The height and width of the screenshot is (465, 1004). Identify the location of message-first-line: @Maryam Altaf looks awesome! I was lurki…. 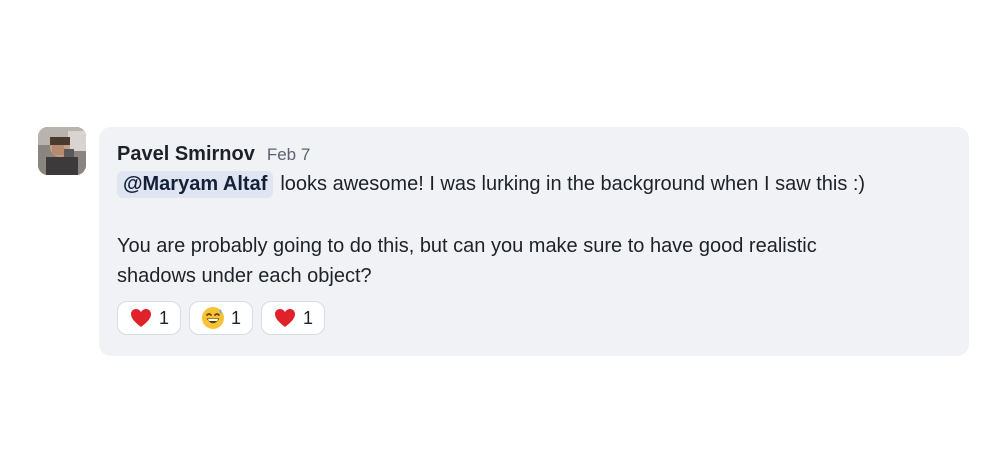
(491, 184).